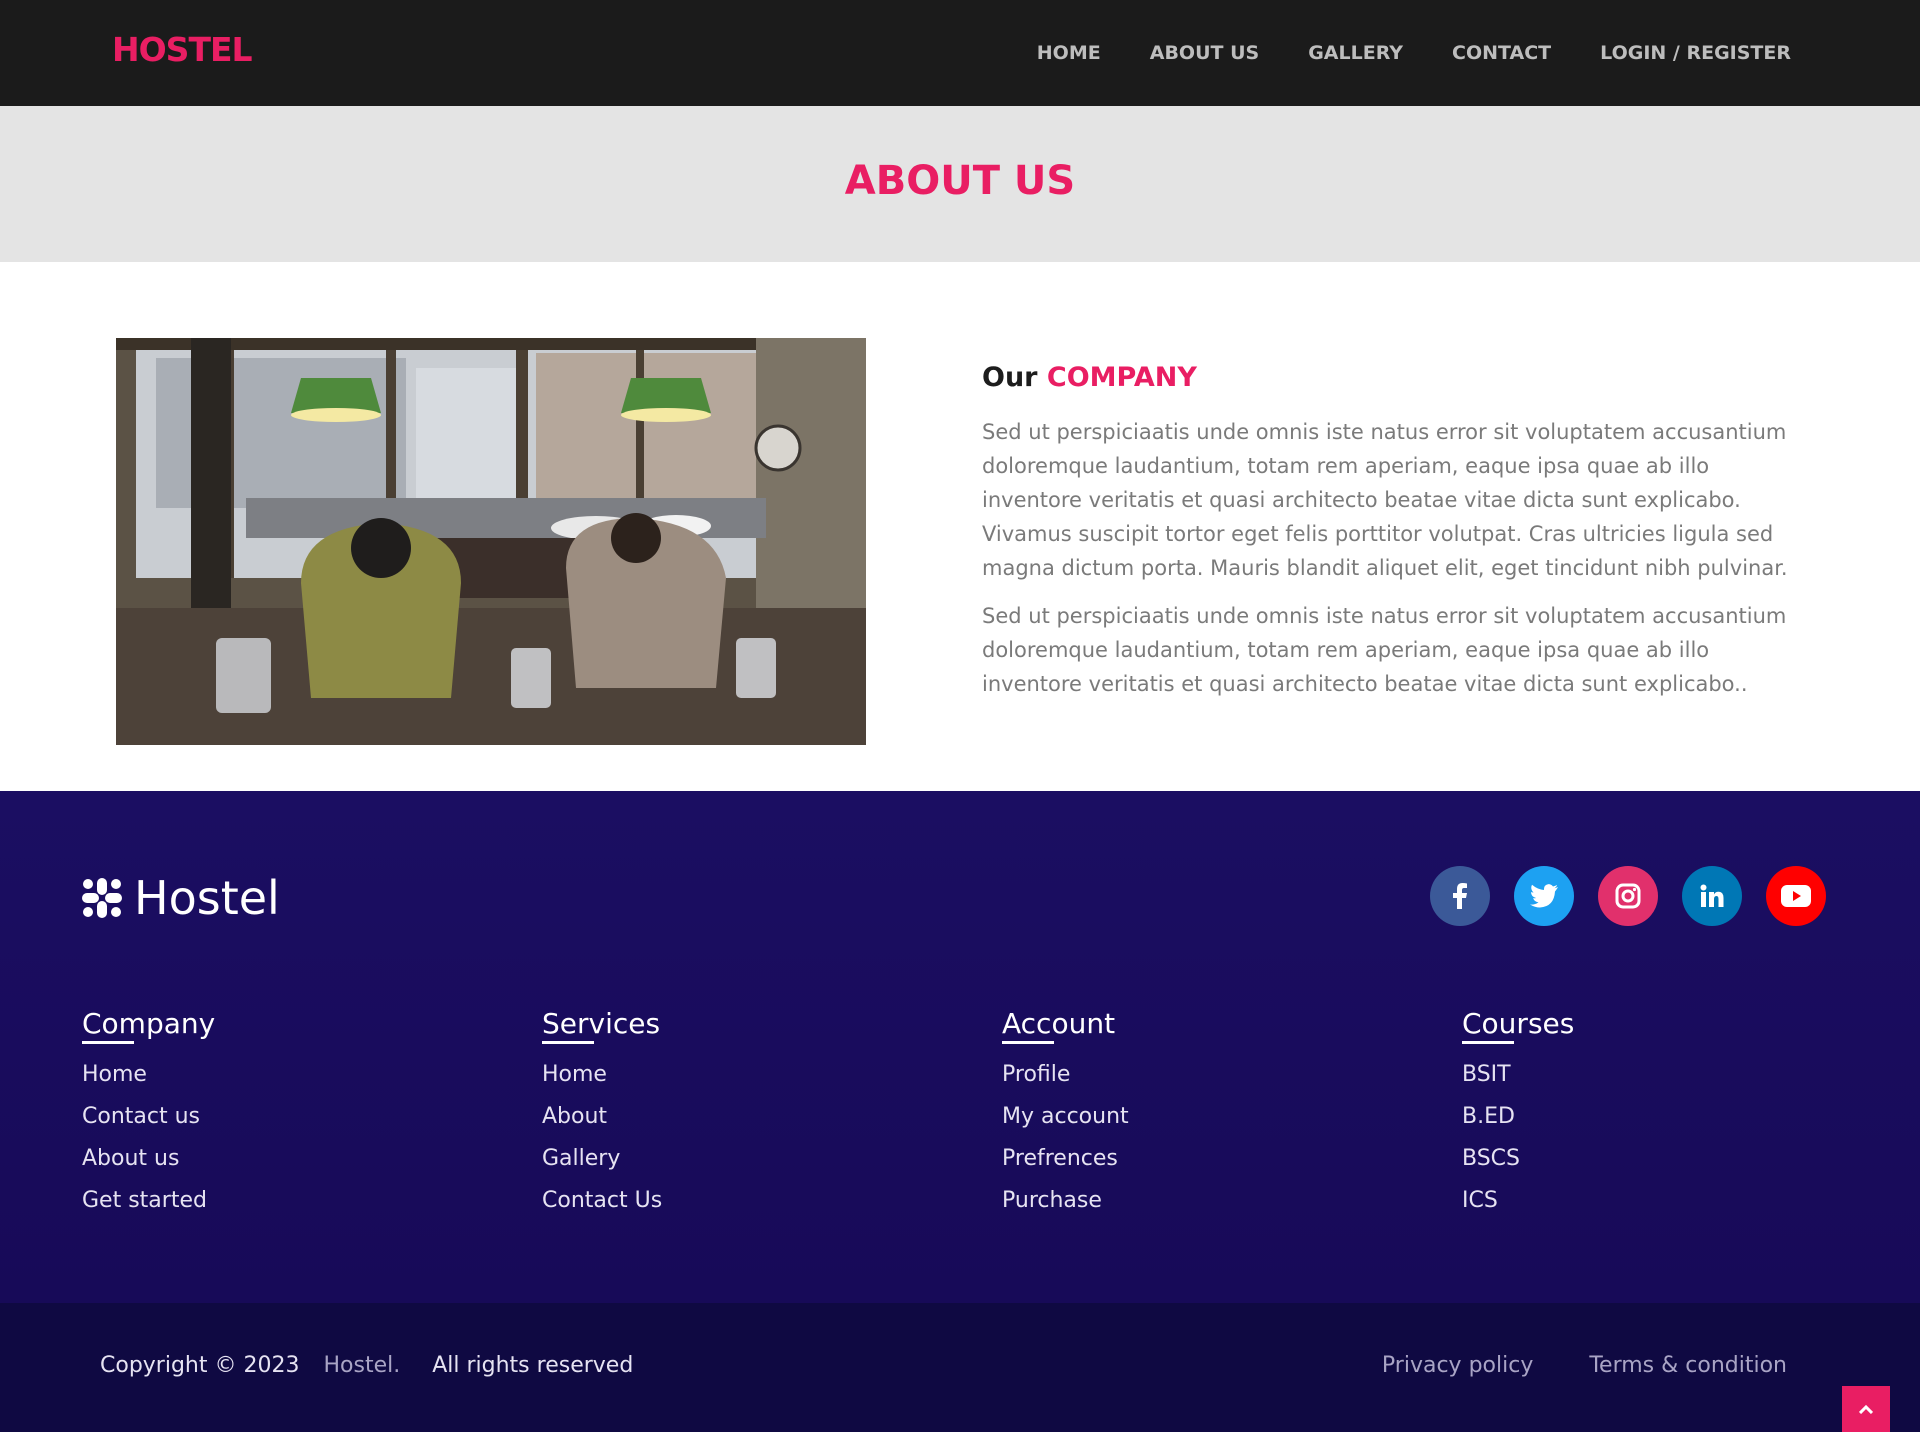 This screenshot has width=1920, height=1432. What do you see at coordinates (533, 1365) in the screenshot?
I see `rights-text: All rights reserved` at bounding box center [533, 1365].